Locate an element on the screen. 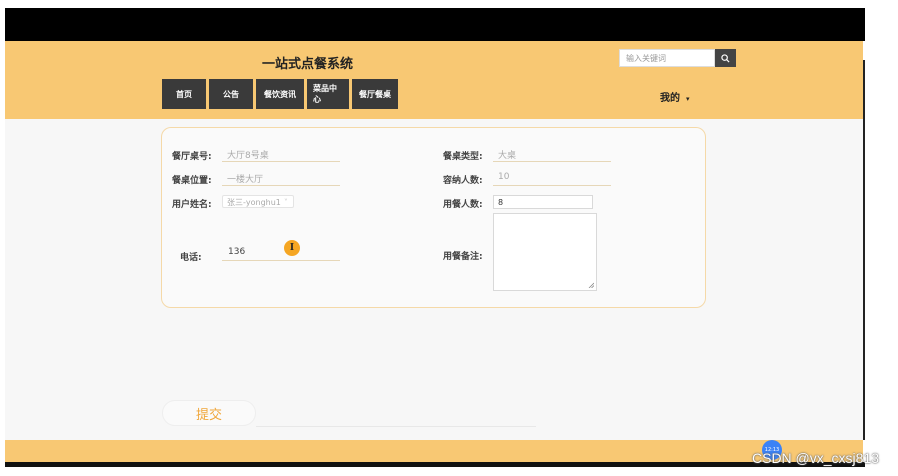 The height and width of the screenshot is (476, 898). remark-textarea is located at coordinates (545, 252).